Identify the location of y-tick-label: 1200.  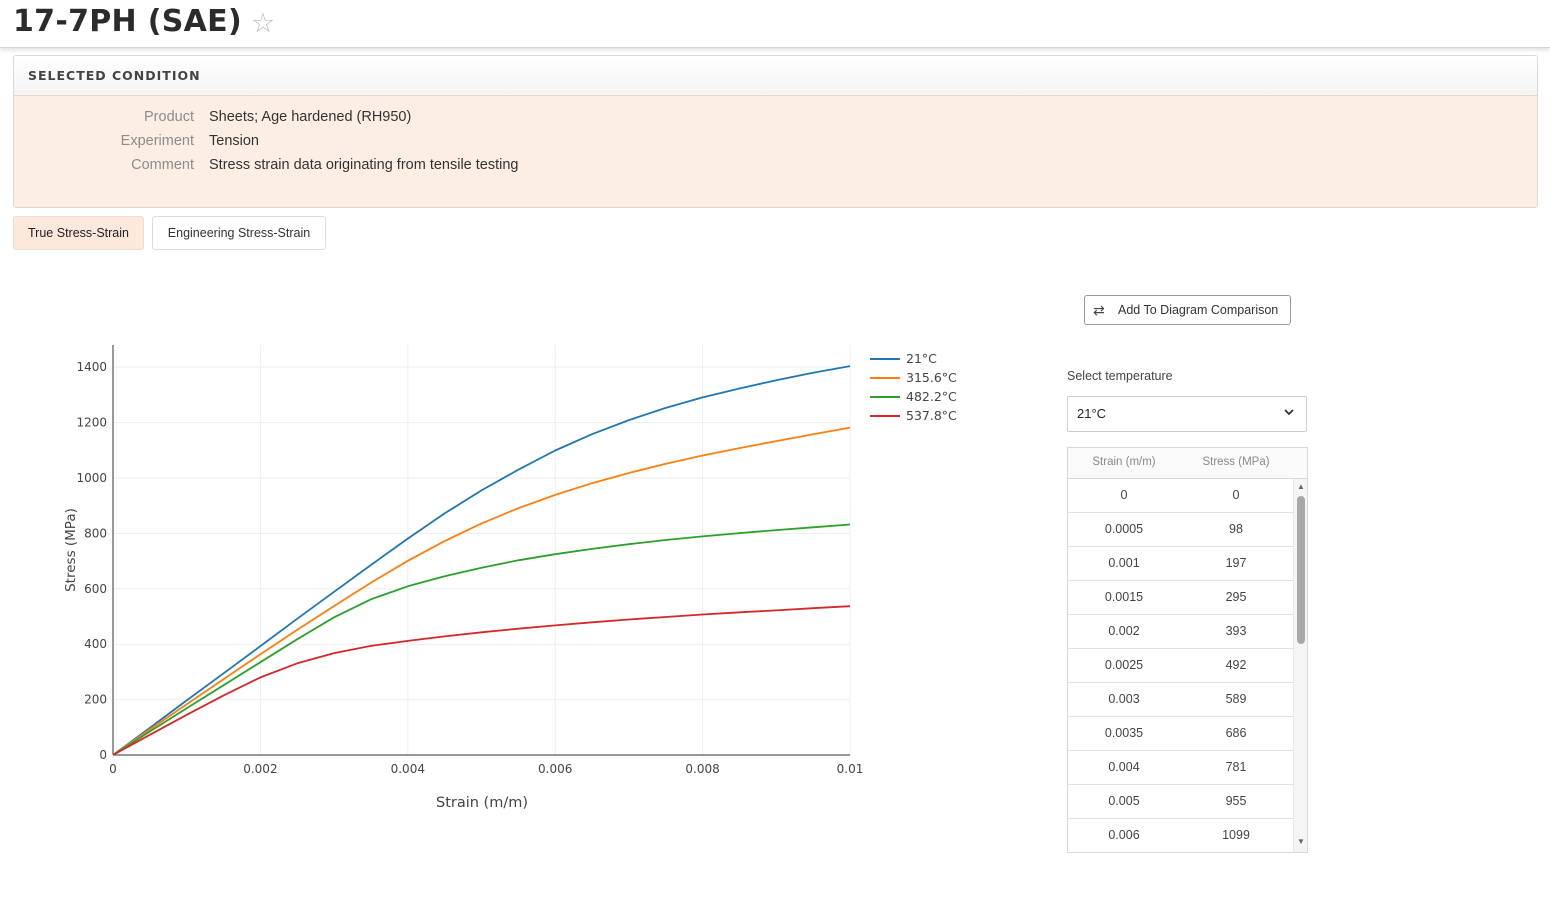
(91, 423).